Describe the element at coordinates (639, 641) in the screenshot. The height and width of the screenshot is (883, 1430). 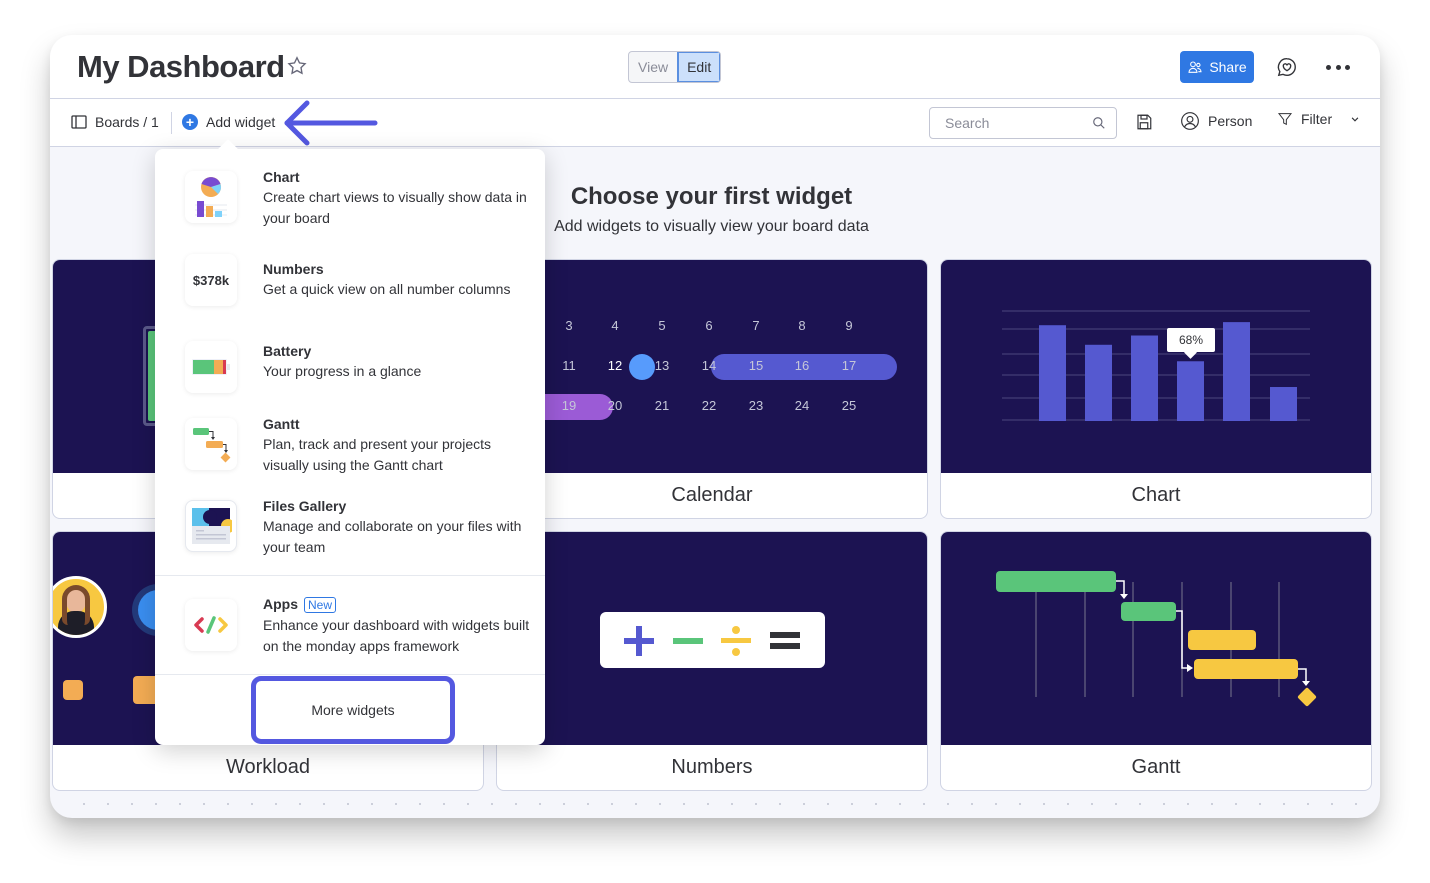
I see `plus-operator-icon` at that location.